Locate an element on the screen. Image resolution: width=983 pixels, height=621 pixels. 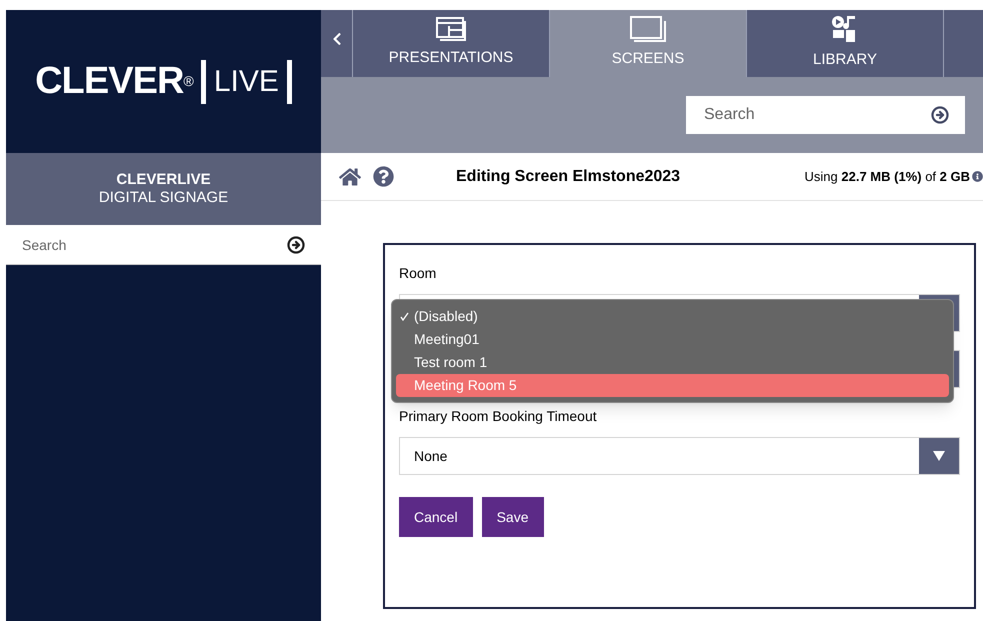
layout-icon is located at coordinates (451, 29).